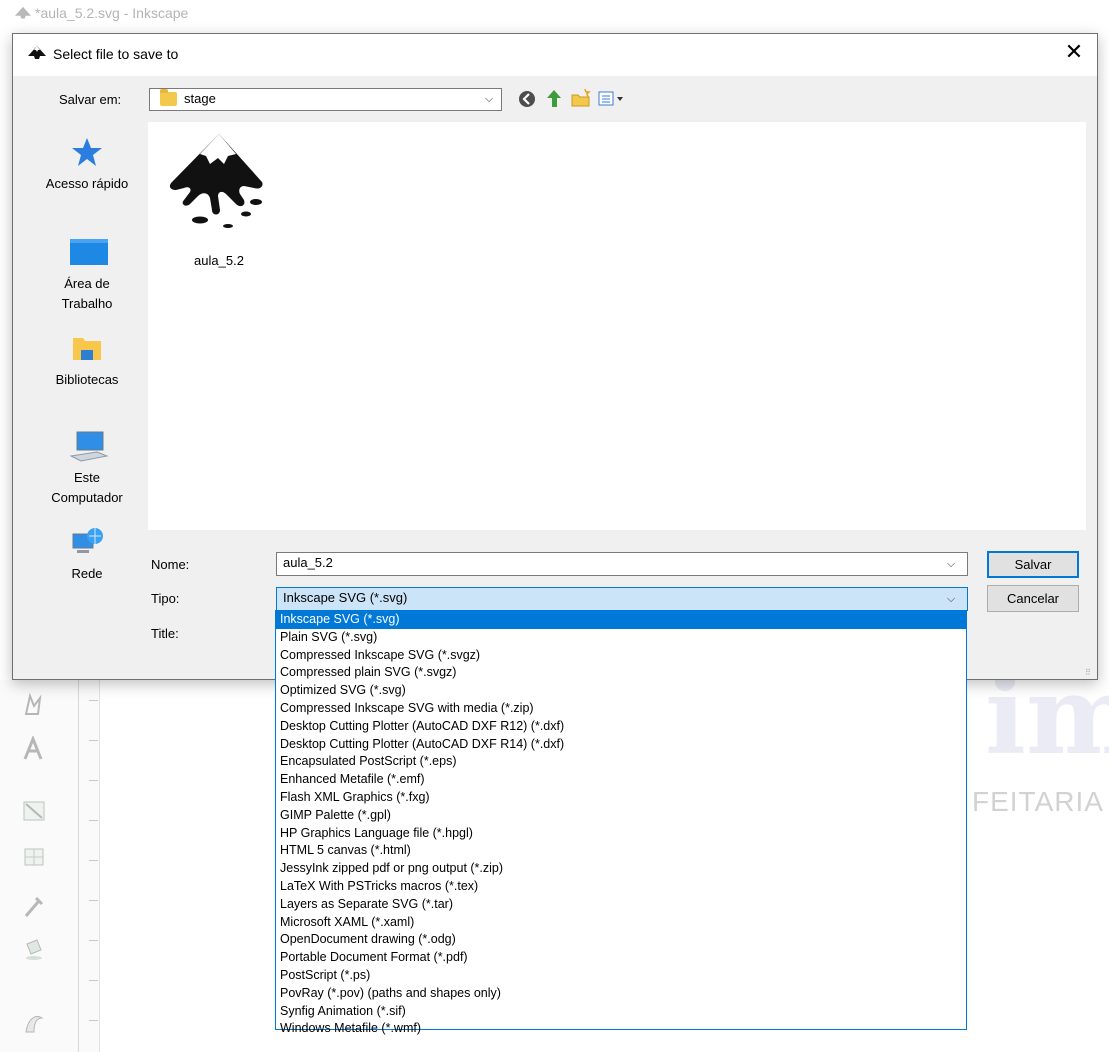 Image resolution: width=1109 pixels, height=1052 pixels. What do you see at coordinates (34, 857) in the screenshot?
I see `mesh-tool-icon` at bounding box center [34, 857].